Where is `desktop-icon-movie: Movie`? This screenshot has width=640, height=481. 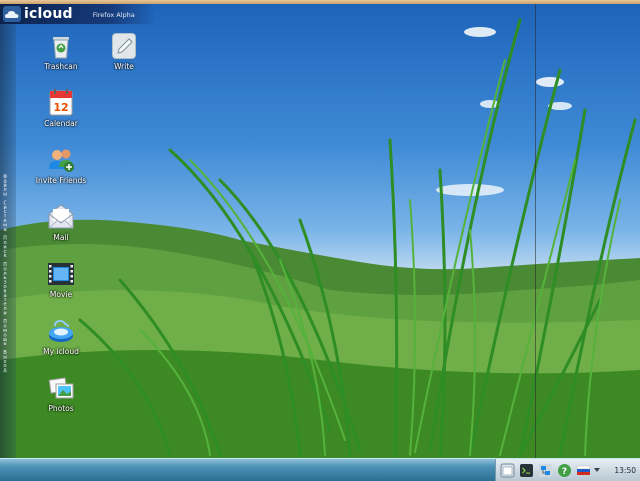 desktop-icon-movie: Movie is located at coordinates (61, 279).